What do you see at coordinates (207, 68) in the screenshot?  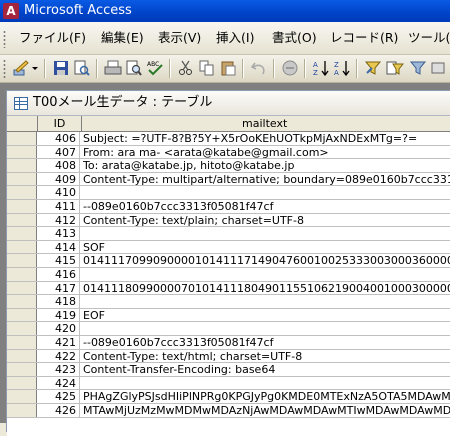 I see `copy-icon` at bounding box center [207, 68].